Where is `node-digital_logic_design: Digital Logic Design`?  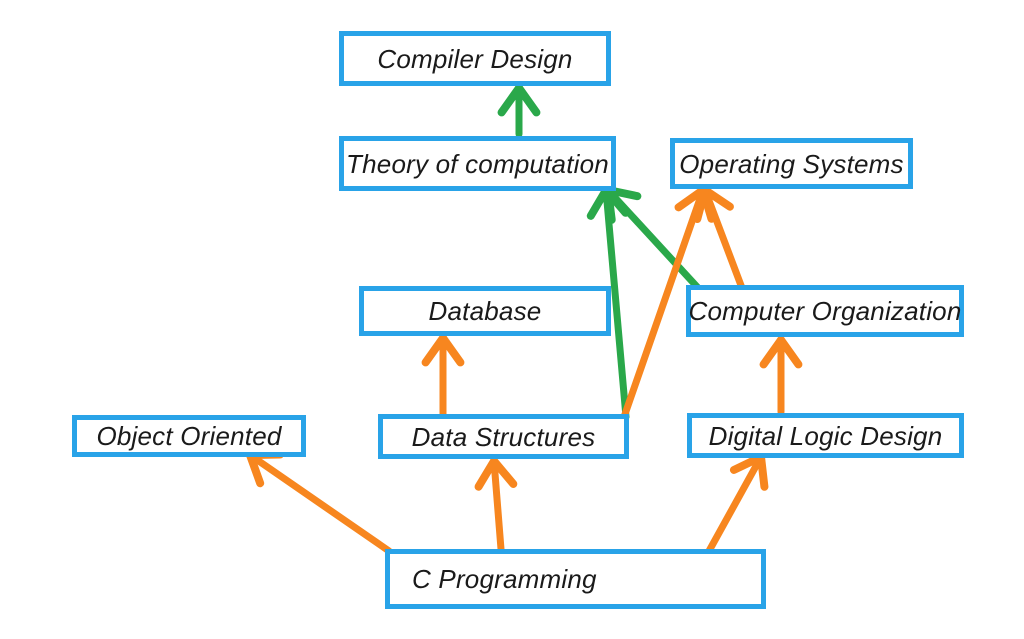
node-digital_logic_design: Digital Logic Design is located at coordinates (825, 435).